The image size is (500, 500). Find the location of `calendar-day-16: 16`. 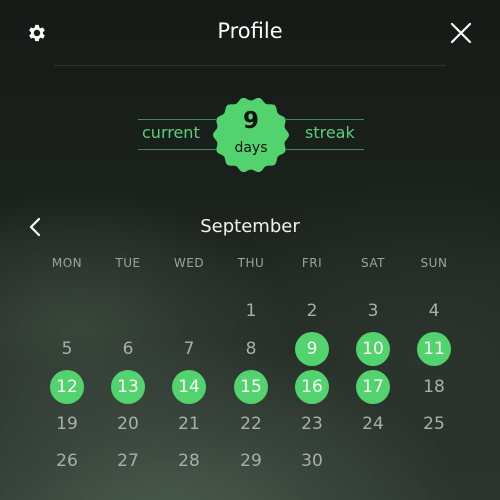

calendar-day-16: 16 is located at coordinates (312, 387).